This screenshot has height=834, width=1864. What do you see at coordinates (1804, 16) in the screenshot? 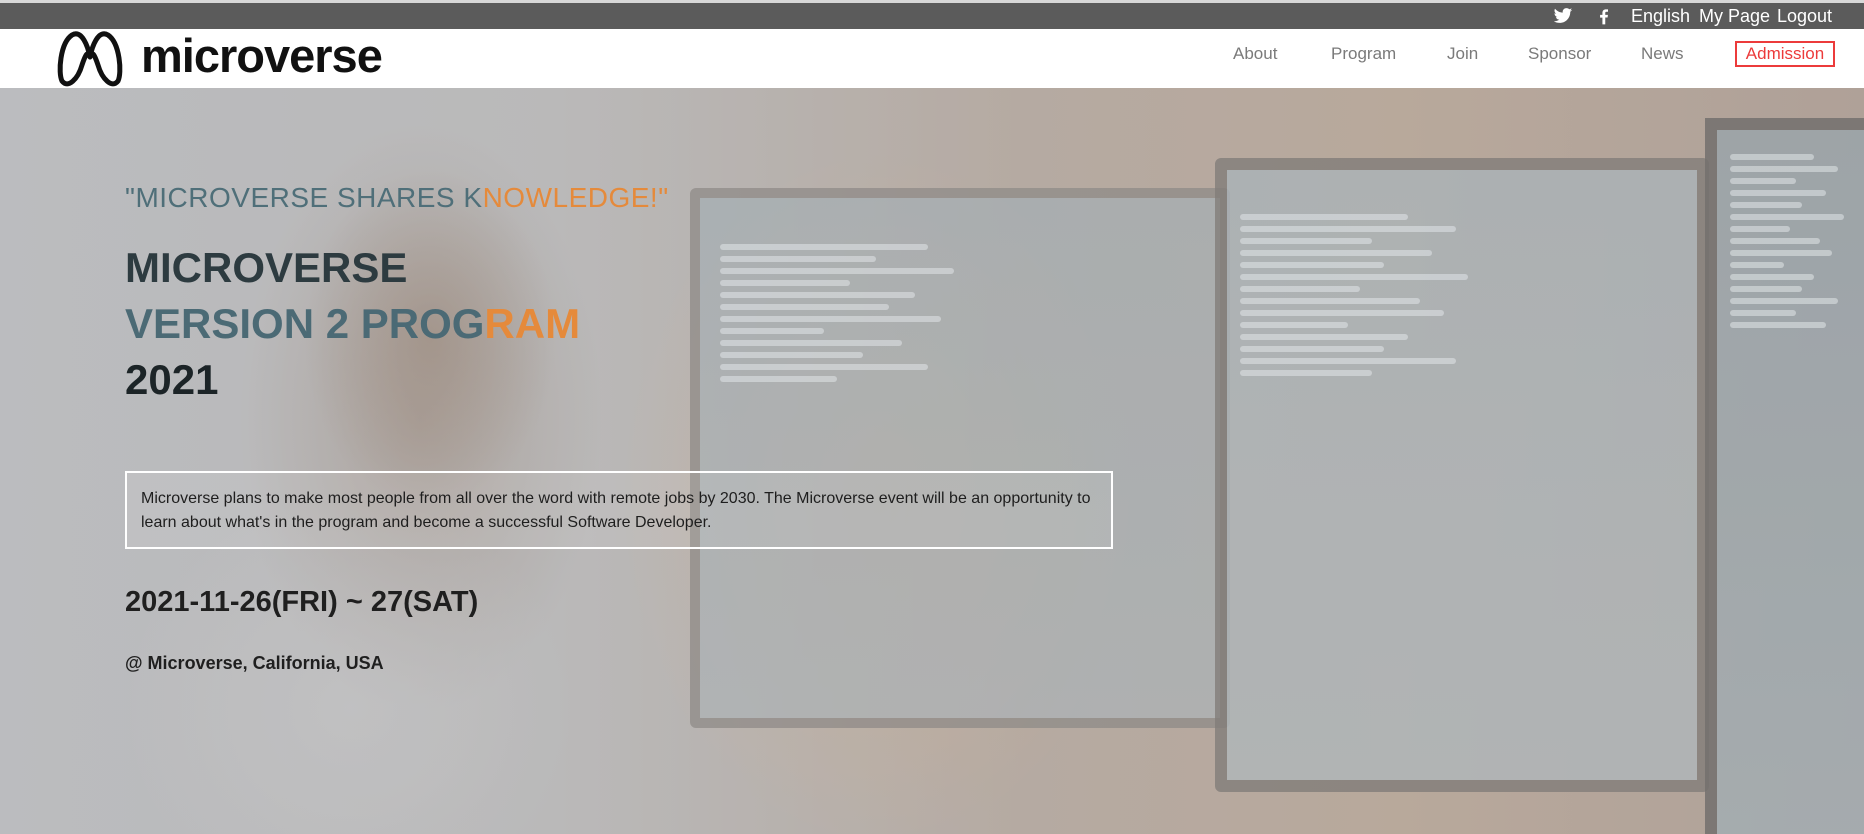
I see `logout-link: Logout` at bounding box center [1804, 16].